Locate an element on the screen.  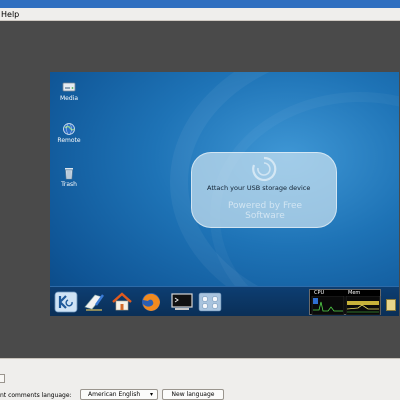
text-editor-icon is located at coordinates (94, 302).